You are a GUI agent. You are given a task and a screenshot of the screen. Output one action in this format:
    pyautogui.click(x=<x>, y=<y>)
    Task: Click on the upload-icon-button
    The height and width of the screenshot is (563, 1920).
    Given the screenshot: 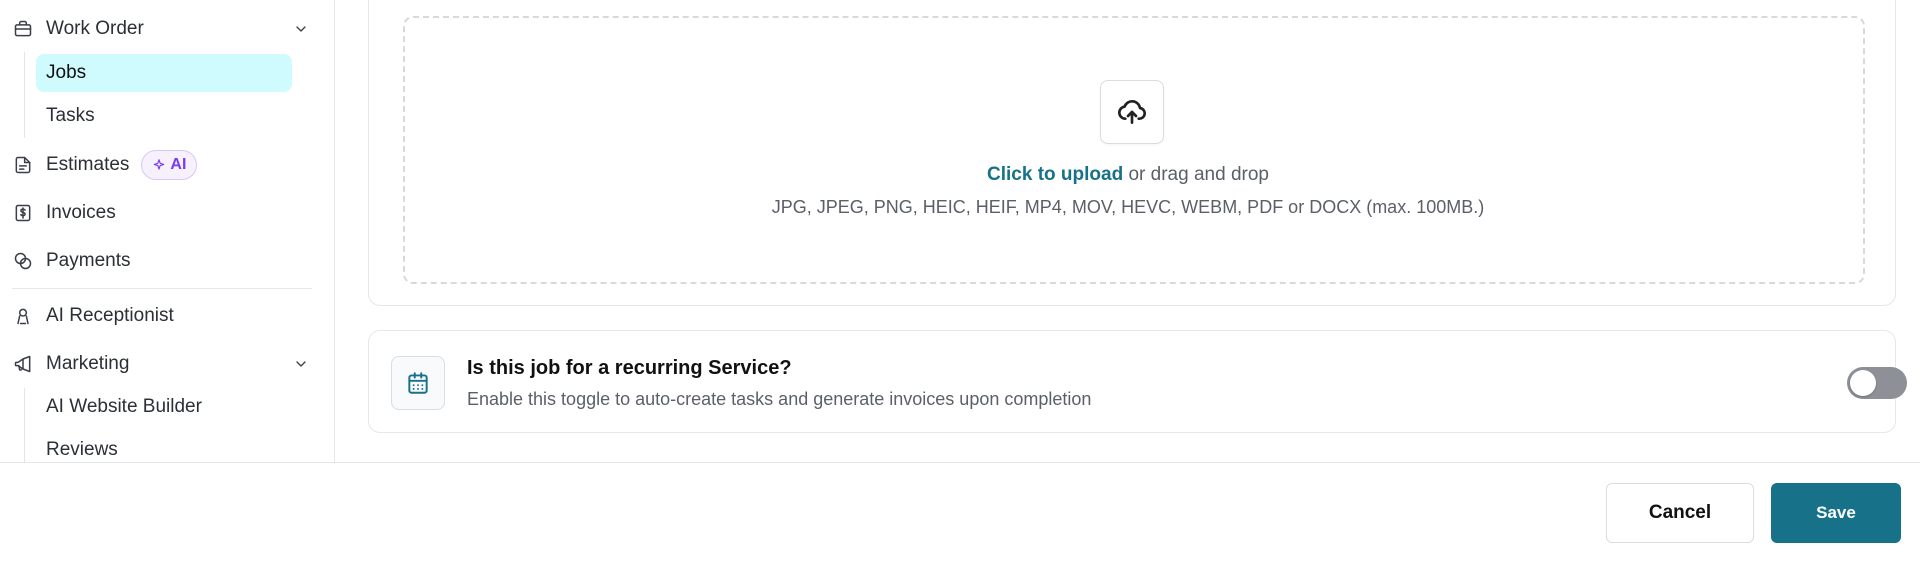 What is the action you would take?
    pyautogui.click(x=1132, y=112)
    